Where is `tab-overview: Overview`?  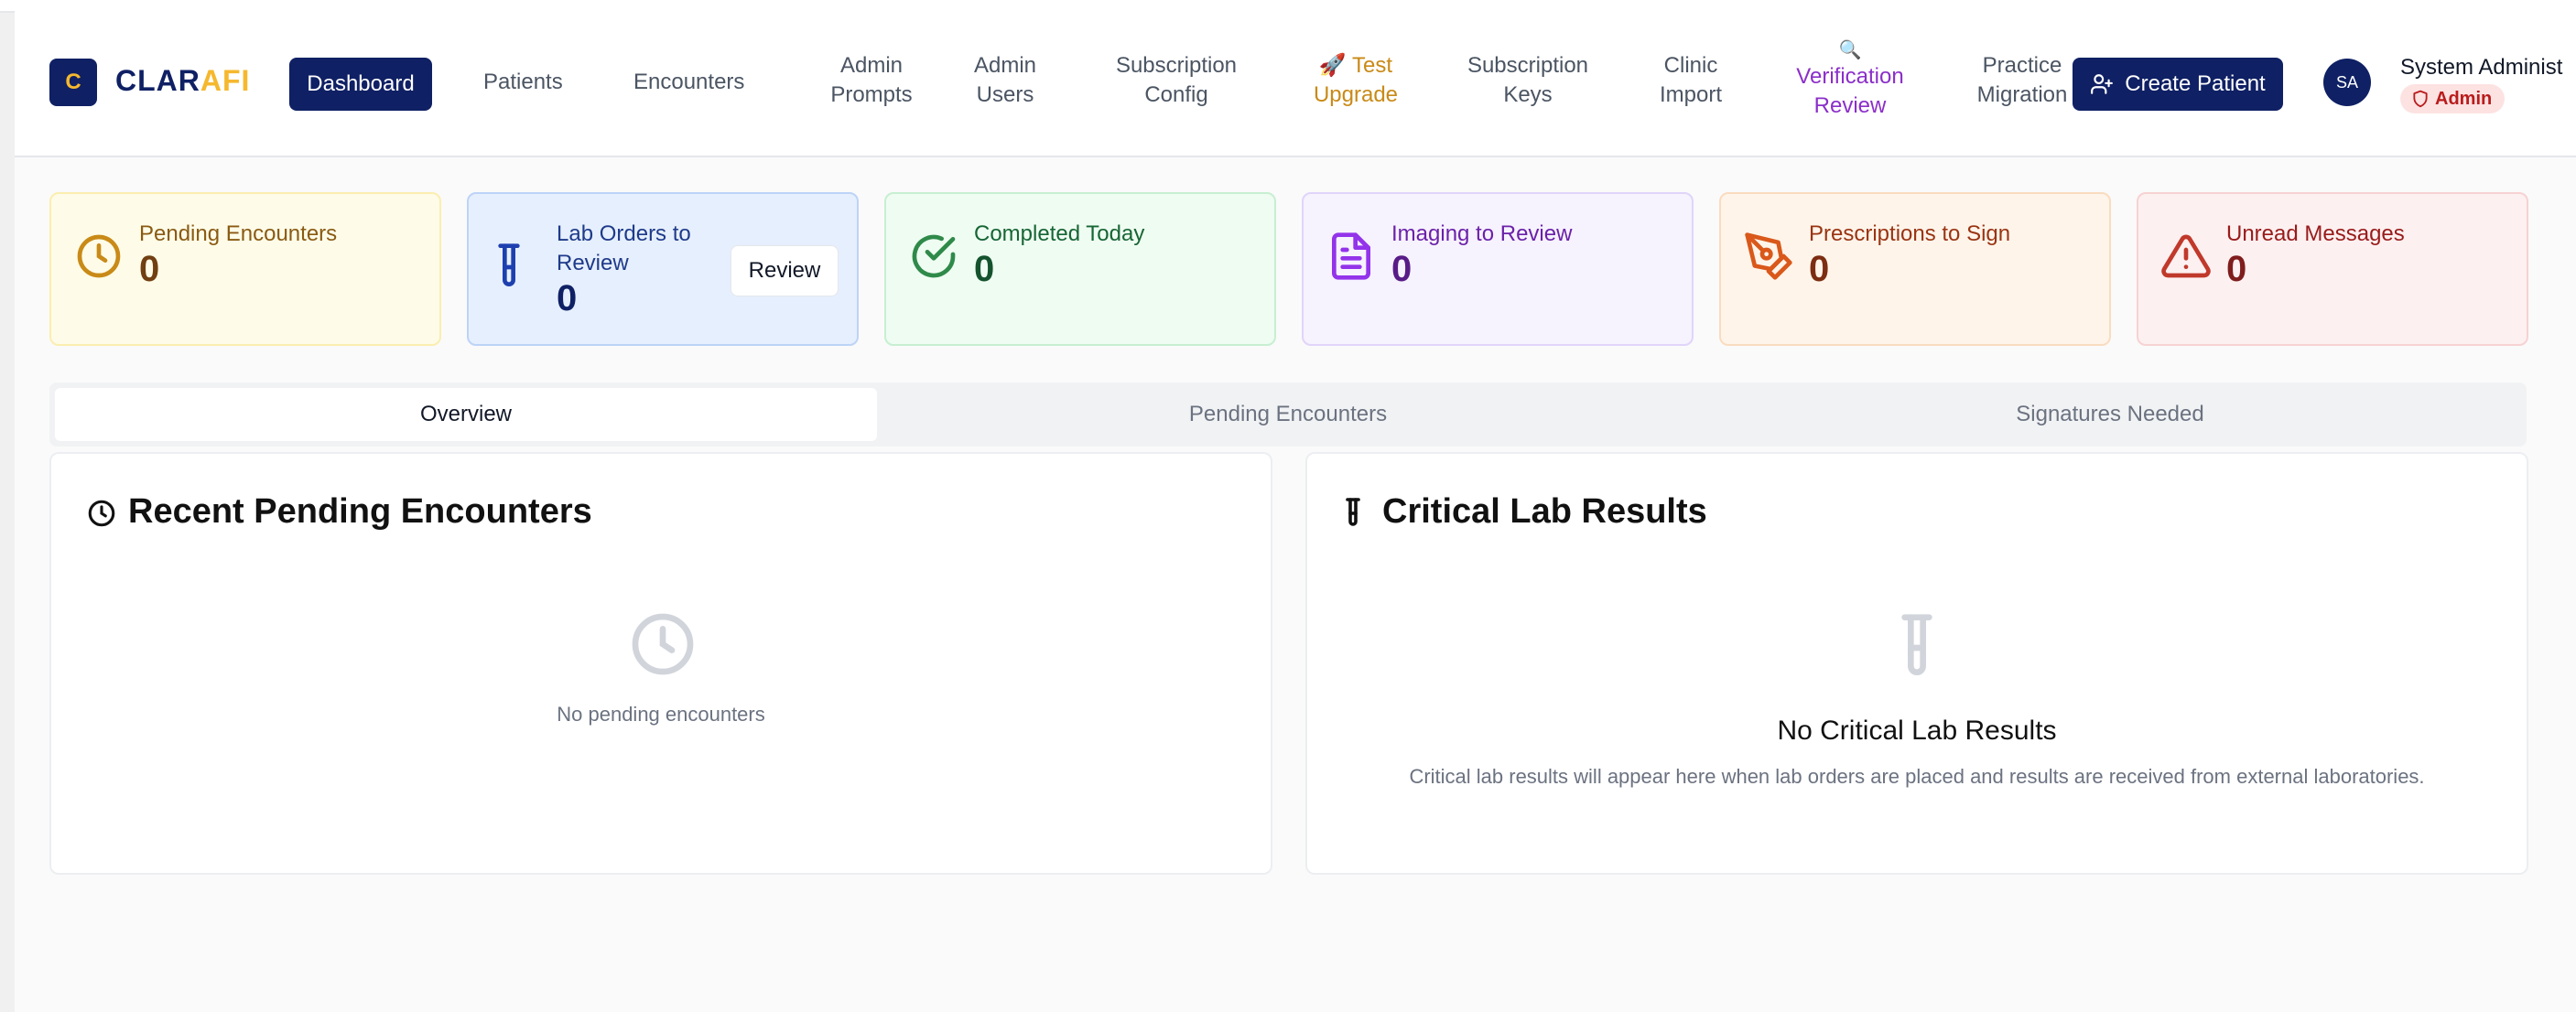
tab-overview: Overview is located at coordinates (466, 414).